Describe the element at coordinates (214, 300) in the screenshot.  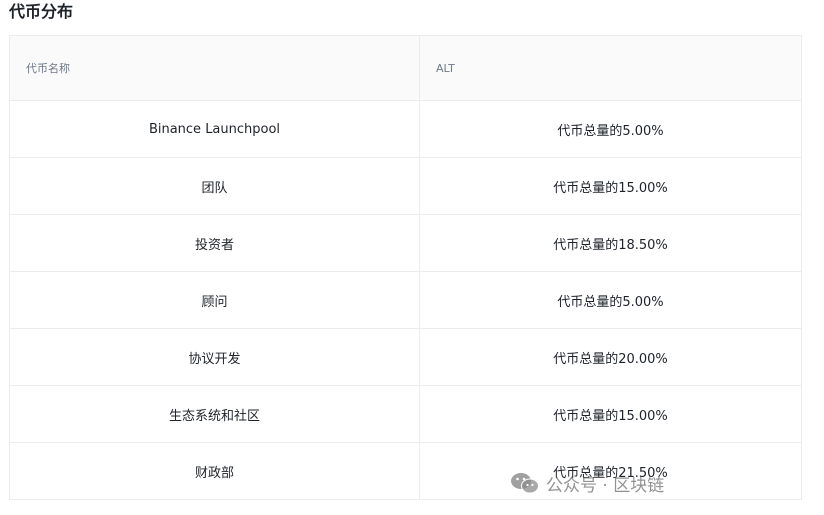
I see `row-name: 顾问` at that location.